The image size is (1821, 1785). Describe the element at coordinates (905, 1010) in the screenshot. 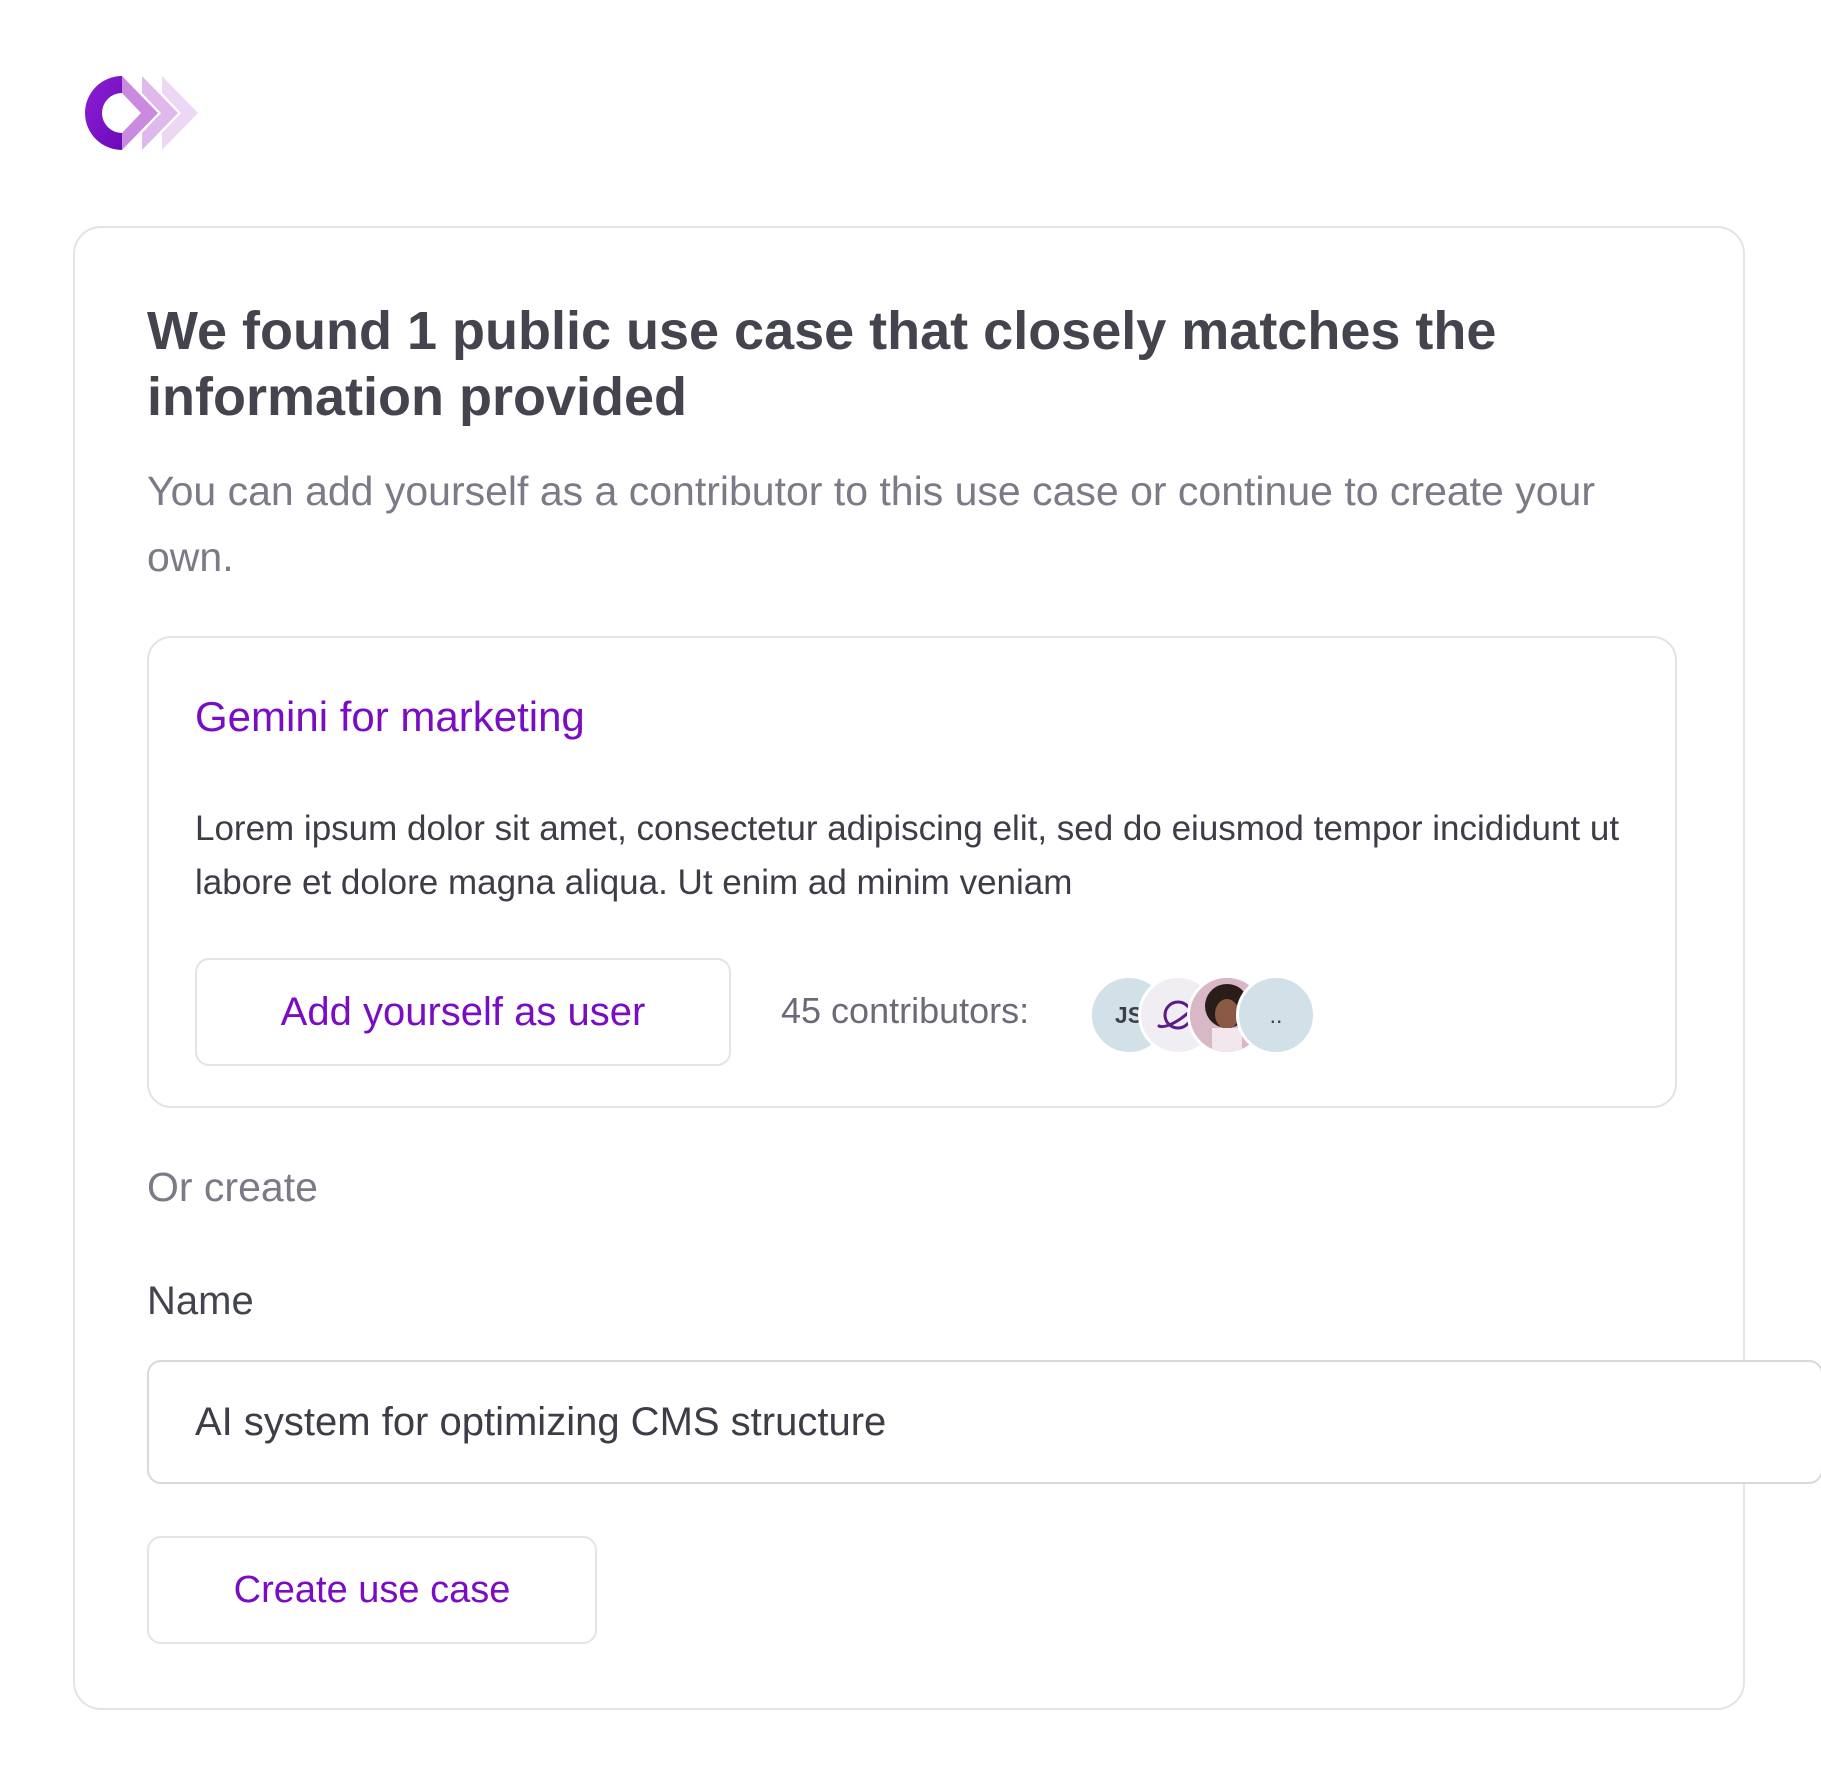

I see `contributors-count: 45 contributors:` at that location.